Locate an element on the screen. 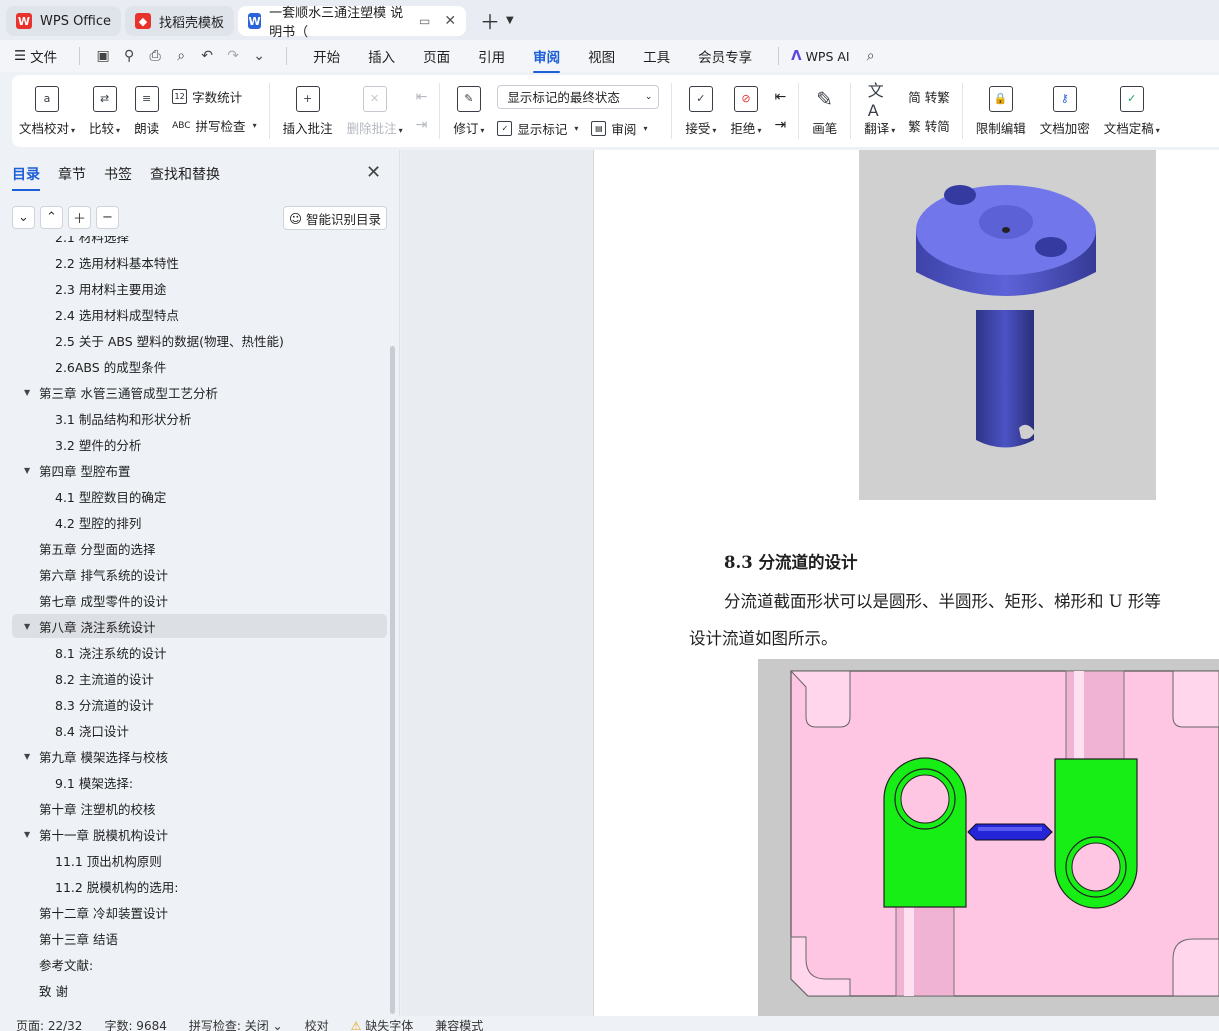 This screenshot has height=1031, width=1219. toc-item: 第五章 分型面的选择 is located at coordinates (199, 548).